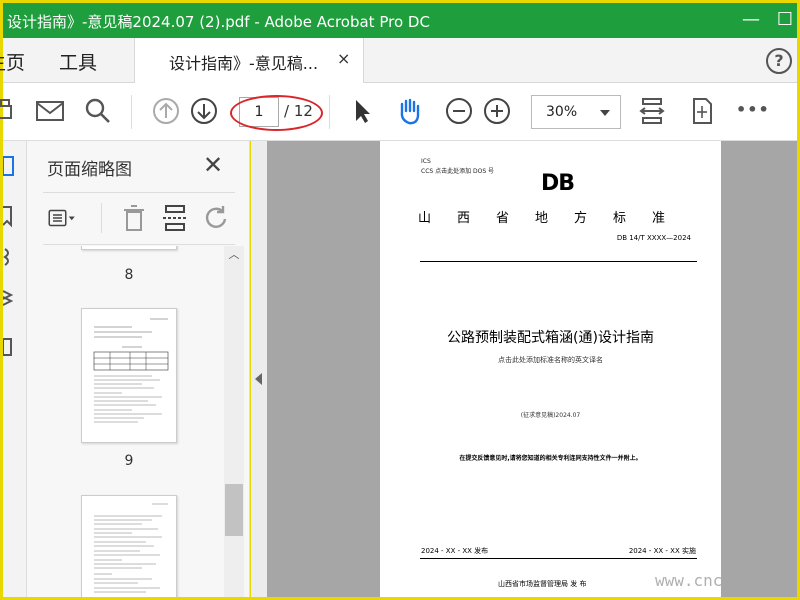  I want to click on page-province: 山西省地方标准, so click(555, 218).